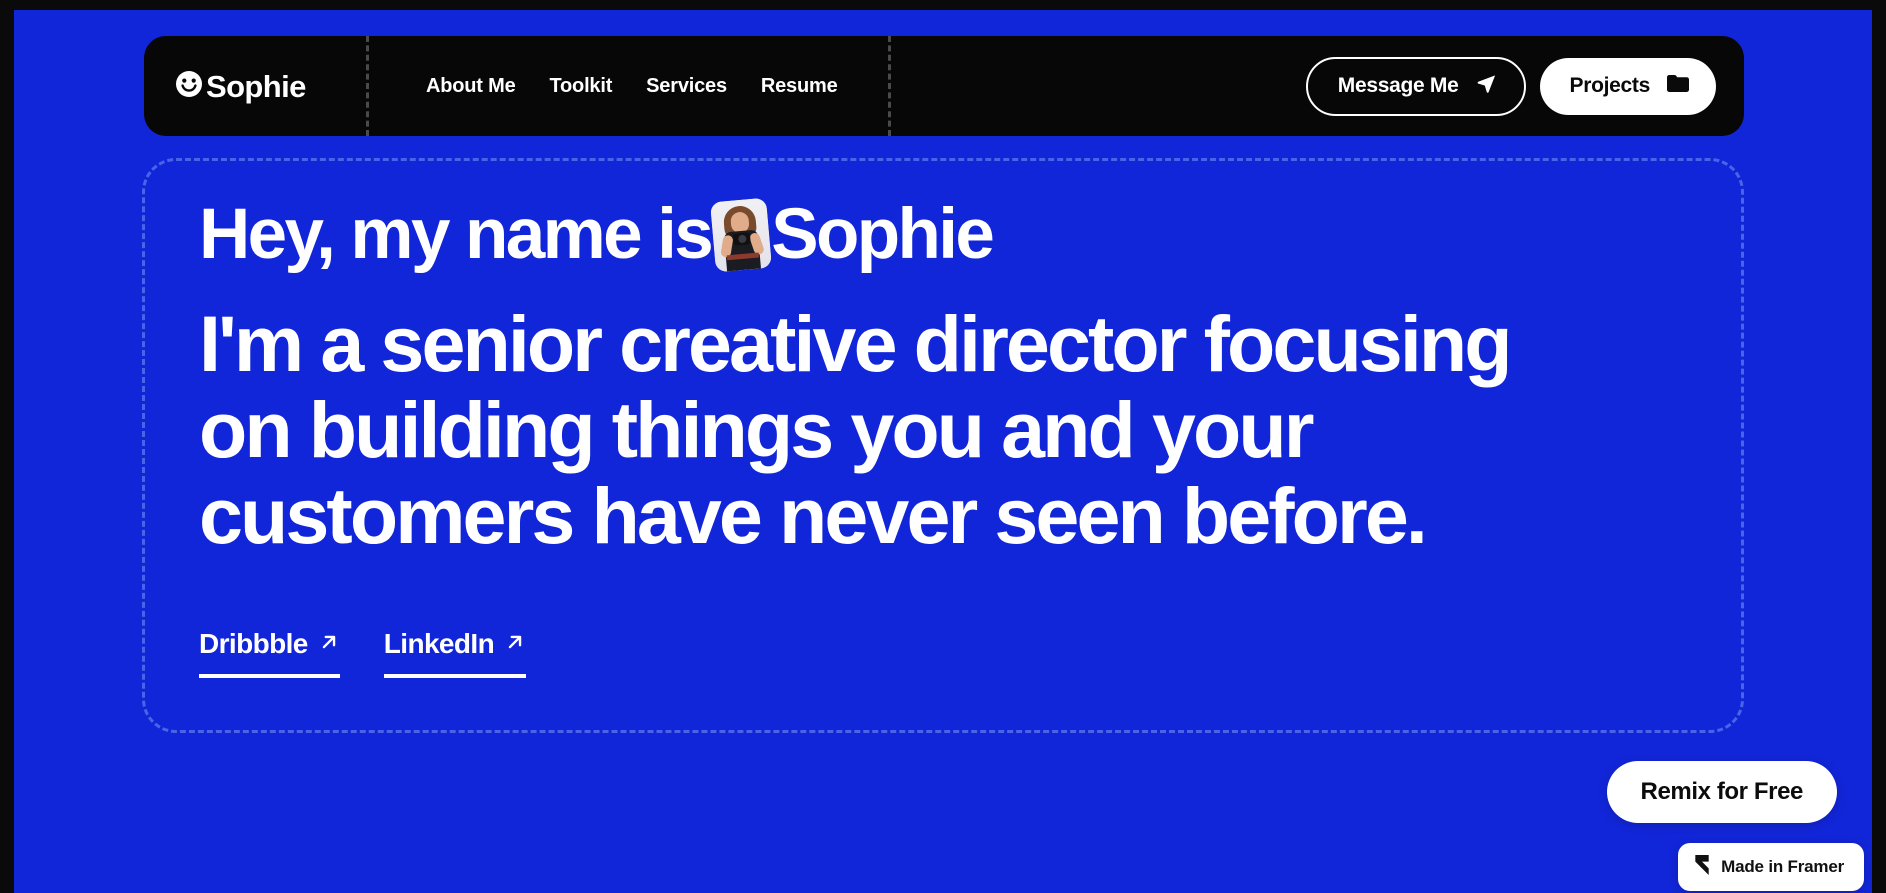 The height and width of the screenshot is (893, 1886). What do you see at coordinates (686, 86) in the screenshot?
I see `nav-link-services: Services` at bounding box center [686, 86].